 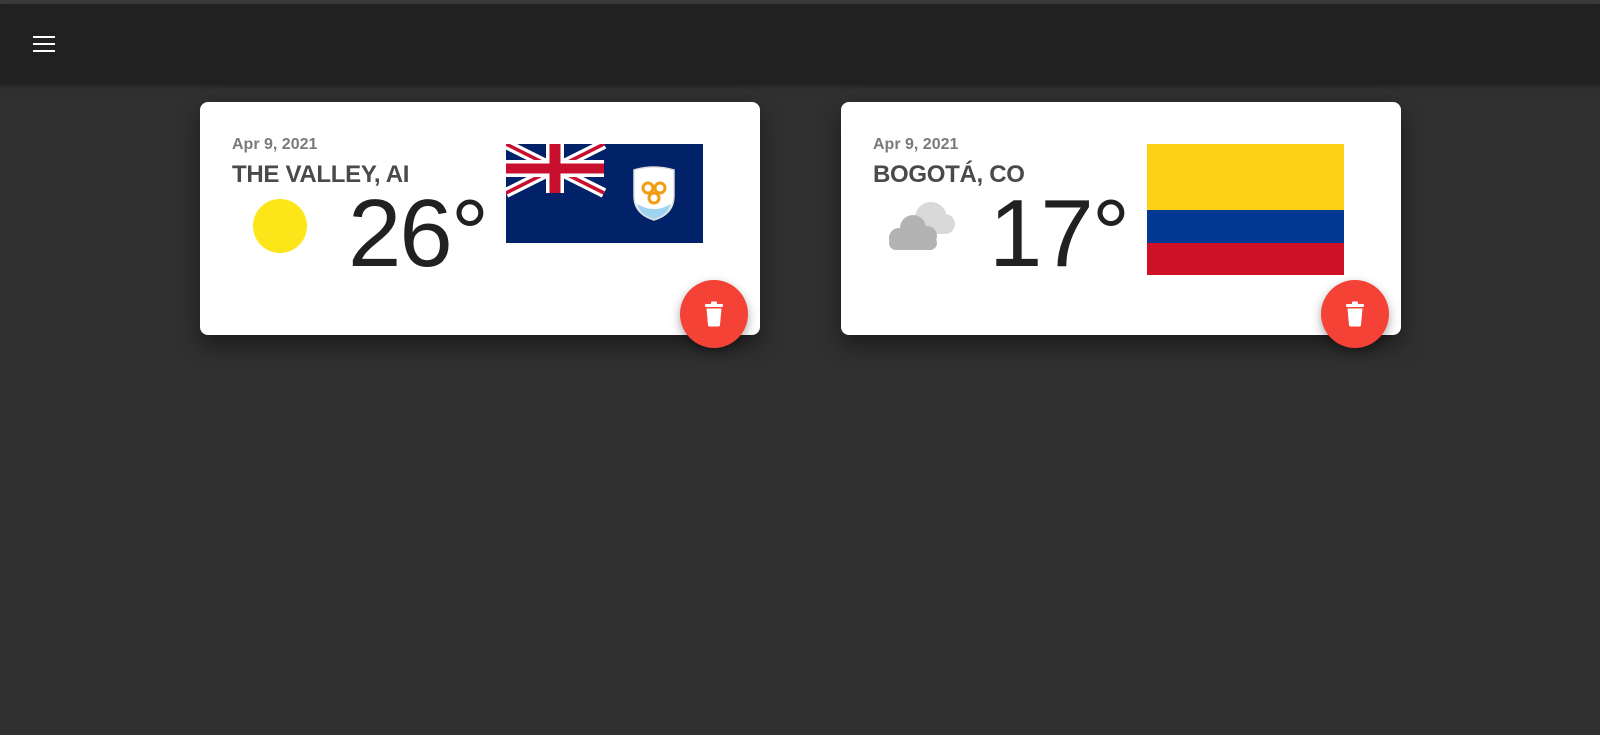 I want to click on colombia-flag, so click(x=1245, y=209).